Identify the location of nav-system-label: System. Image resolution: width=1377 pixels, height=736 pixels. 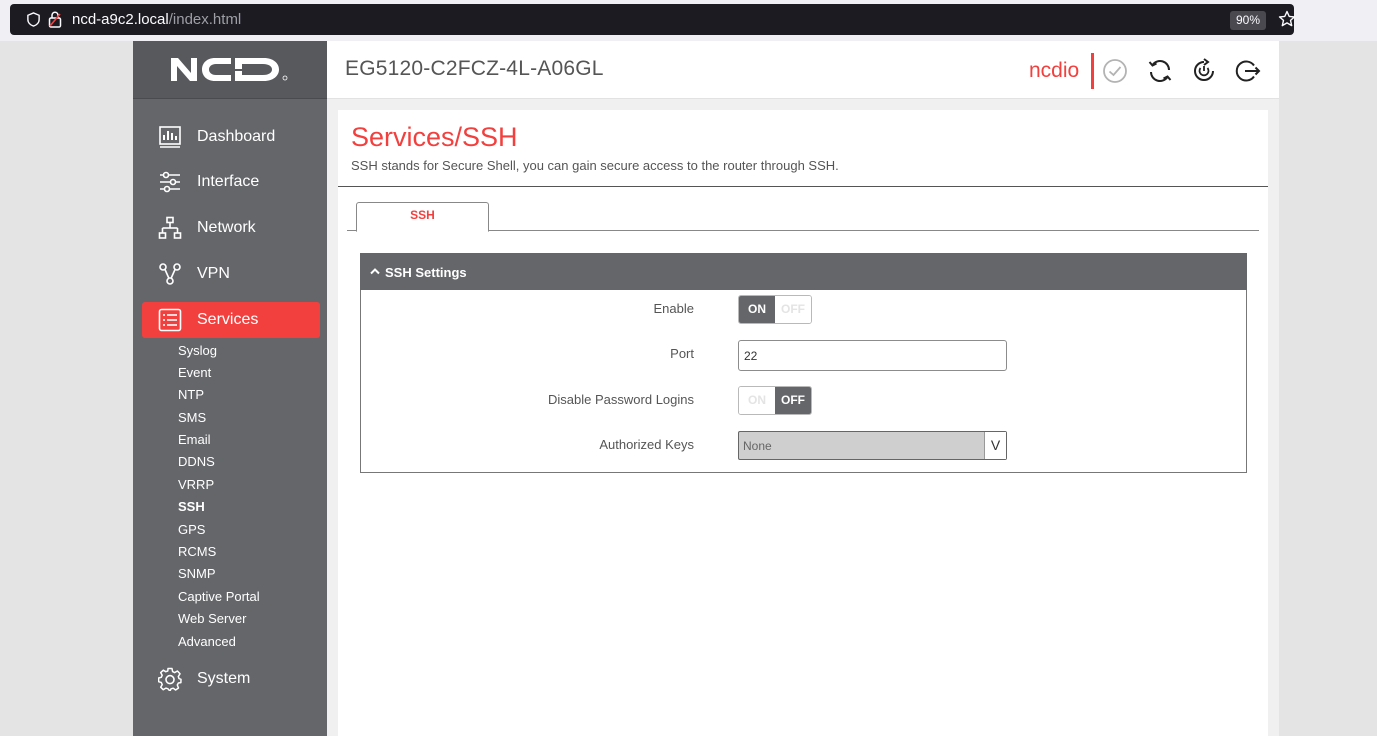
(224, 678).